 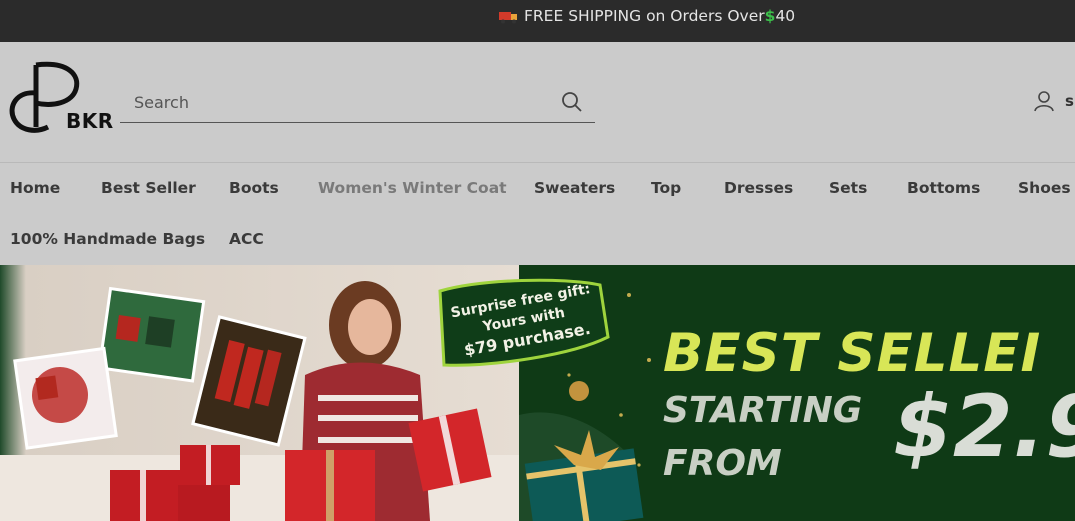 What do you see at coordinates (107, 239) in the screenshot?
I see `nav-item-handmade-bags: 100% Handmade Bags` at bounding box center [107, 239].